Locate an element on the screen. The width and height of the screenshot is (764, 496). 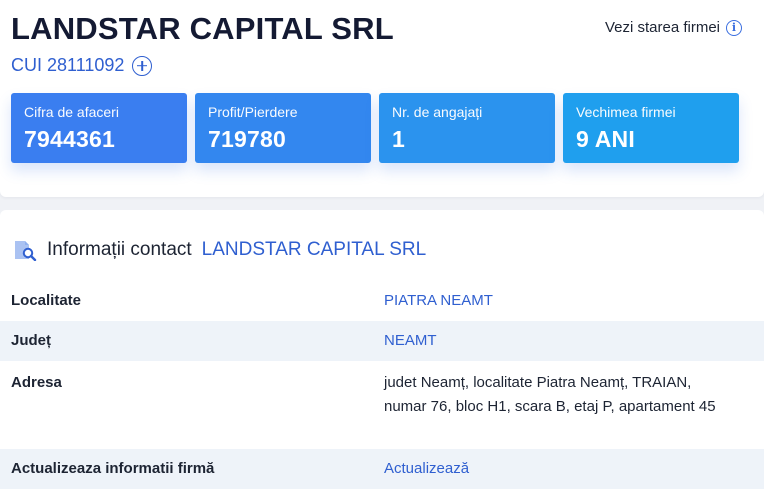
stat-value: 719780 is located at coordinates (247, 139).